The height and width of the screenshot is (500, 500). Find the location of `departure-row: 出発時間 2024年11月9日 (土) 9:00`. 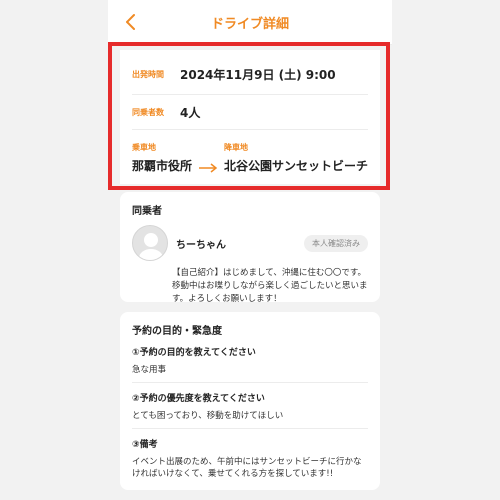

departure-row: 出発時間 2024年11月9日 (土) 9:00 is located at coordinates (250, 72).